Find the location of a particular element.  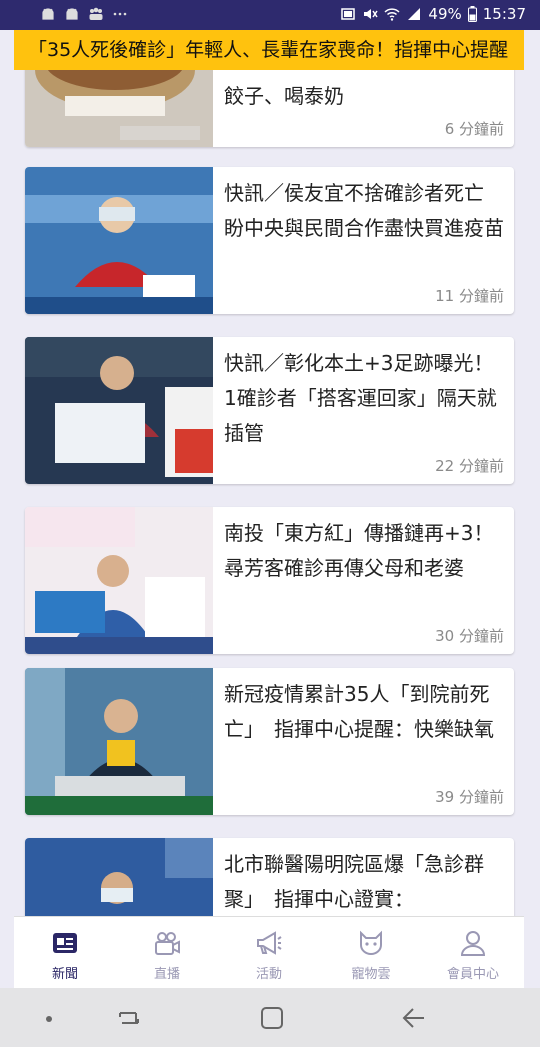

home-icon is located at coordinates (272, 1018).